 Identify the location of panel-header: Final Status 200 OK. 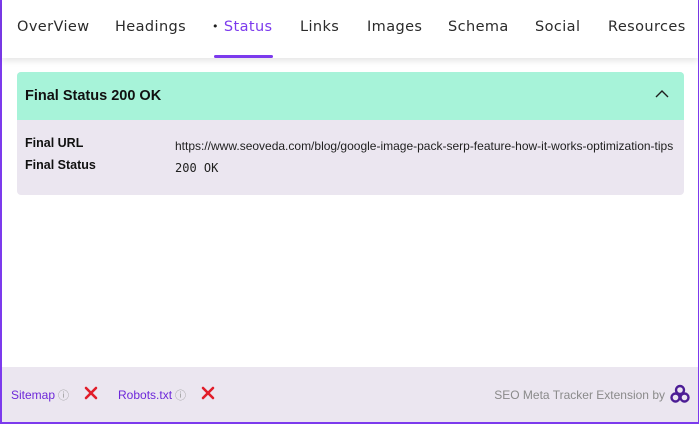
(350, 96).